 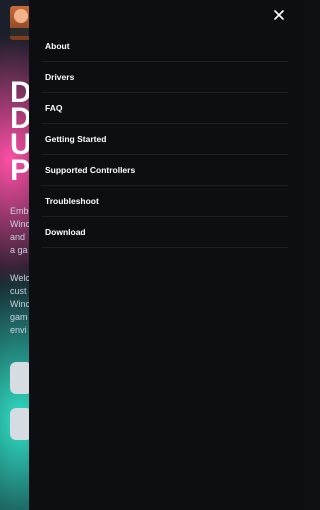 What do you see at coordinates (60, 77) in the screenshot?
I see `menu-item-label: Drivers` at bounding box center [60, 77].